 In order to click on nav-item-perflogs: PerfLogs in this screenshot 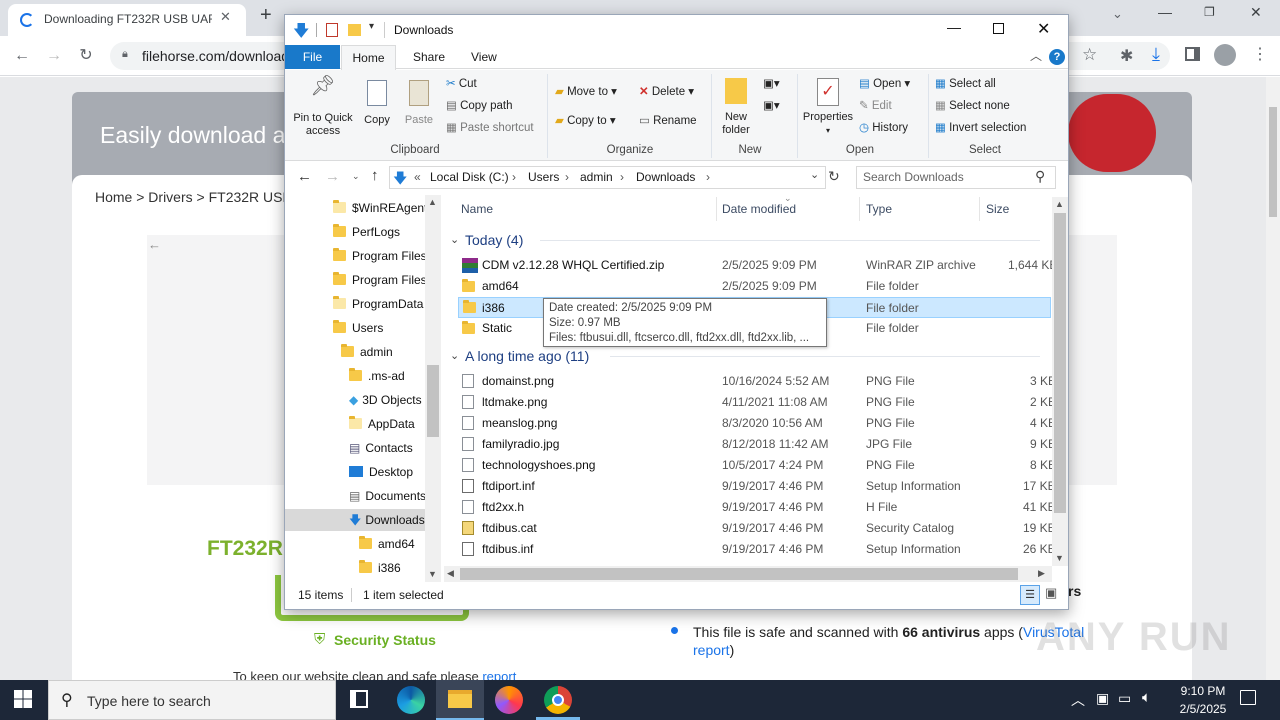, I will do `click(366, 232)`.